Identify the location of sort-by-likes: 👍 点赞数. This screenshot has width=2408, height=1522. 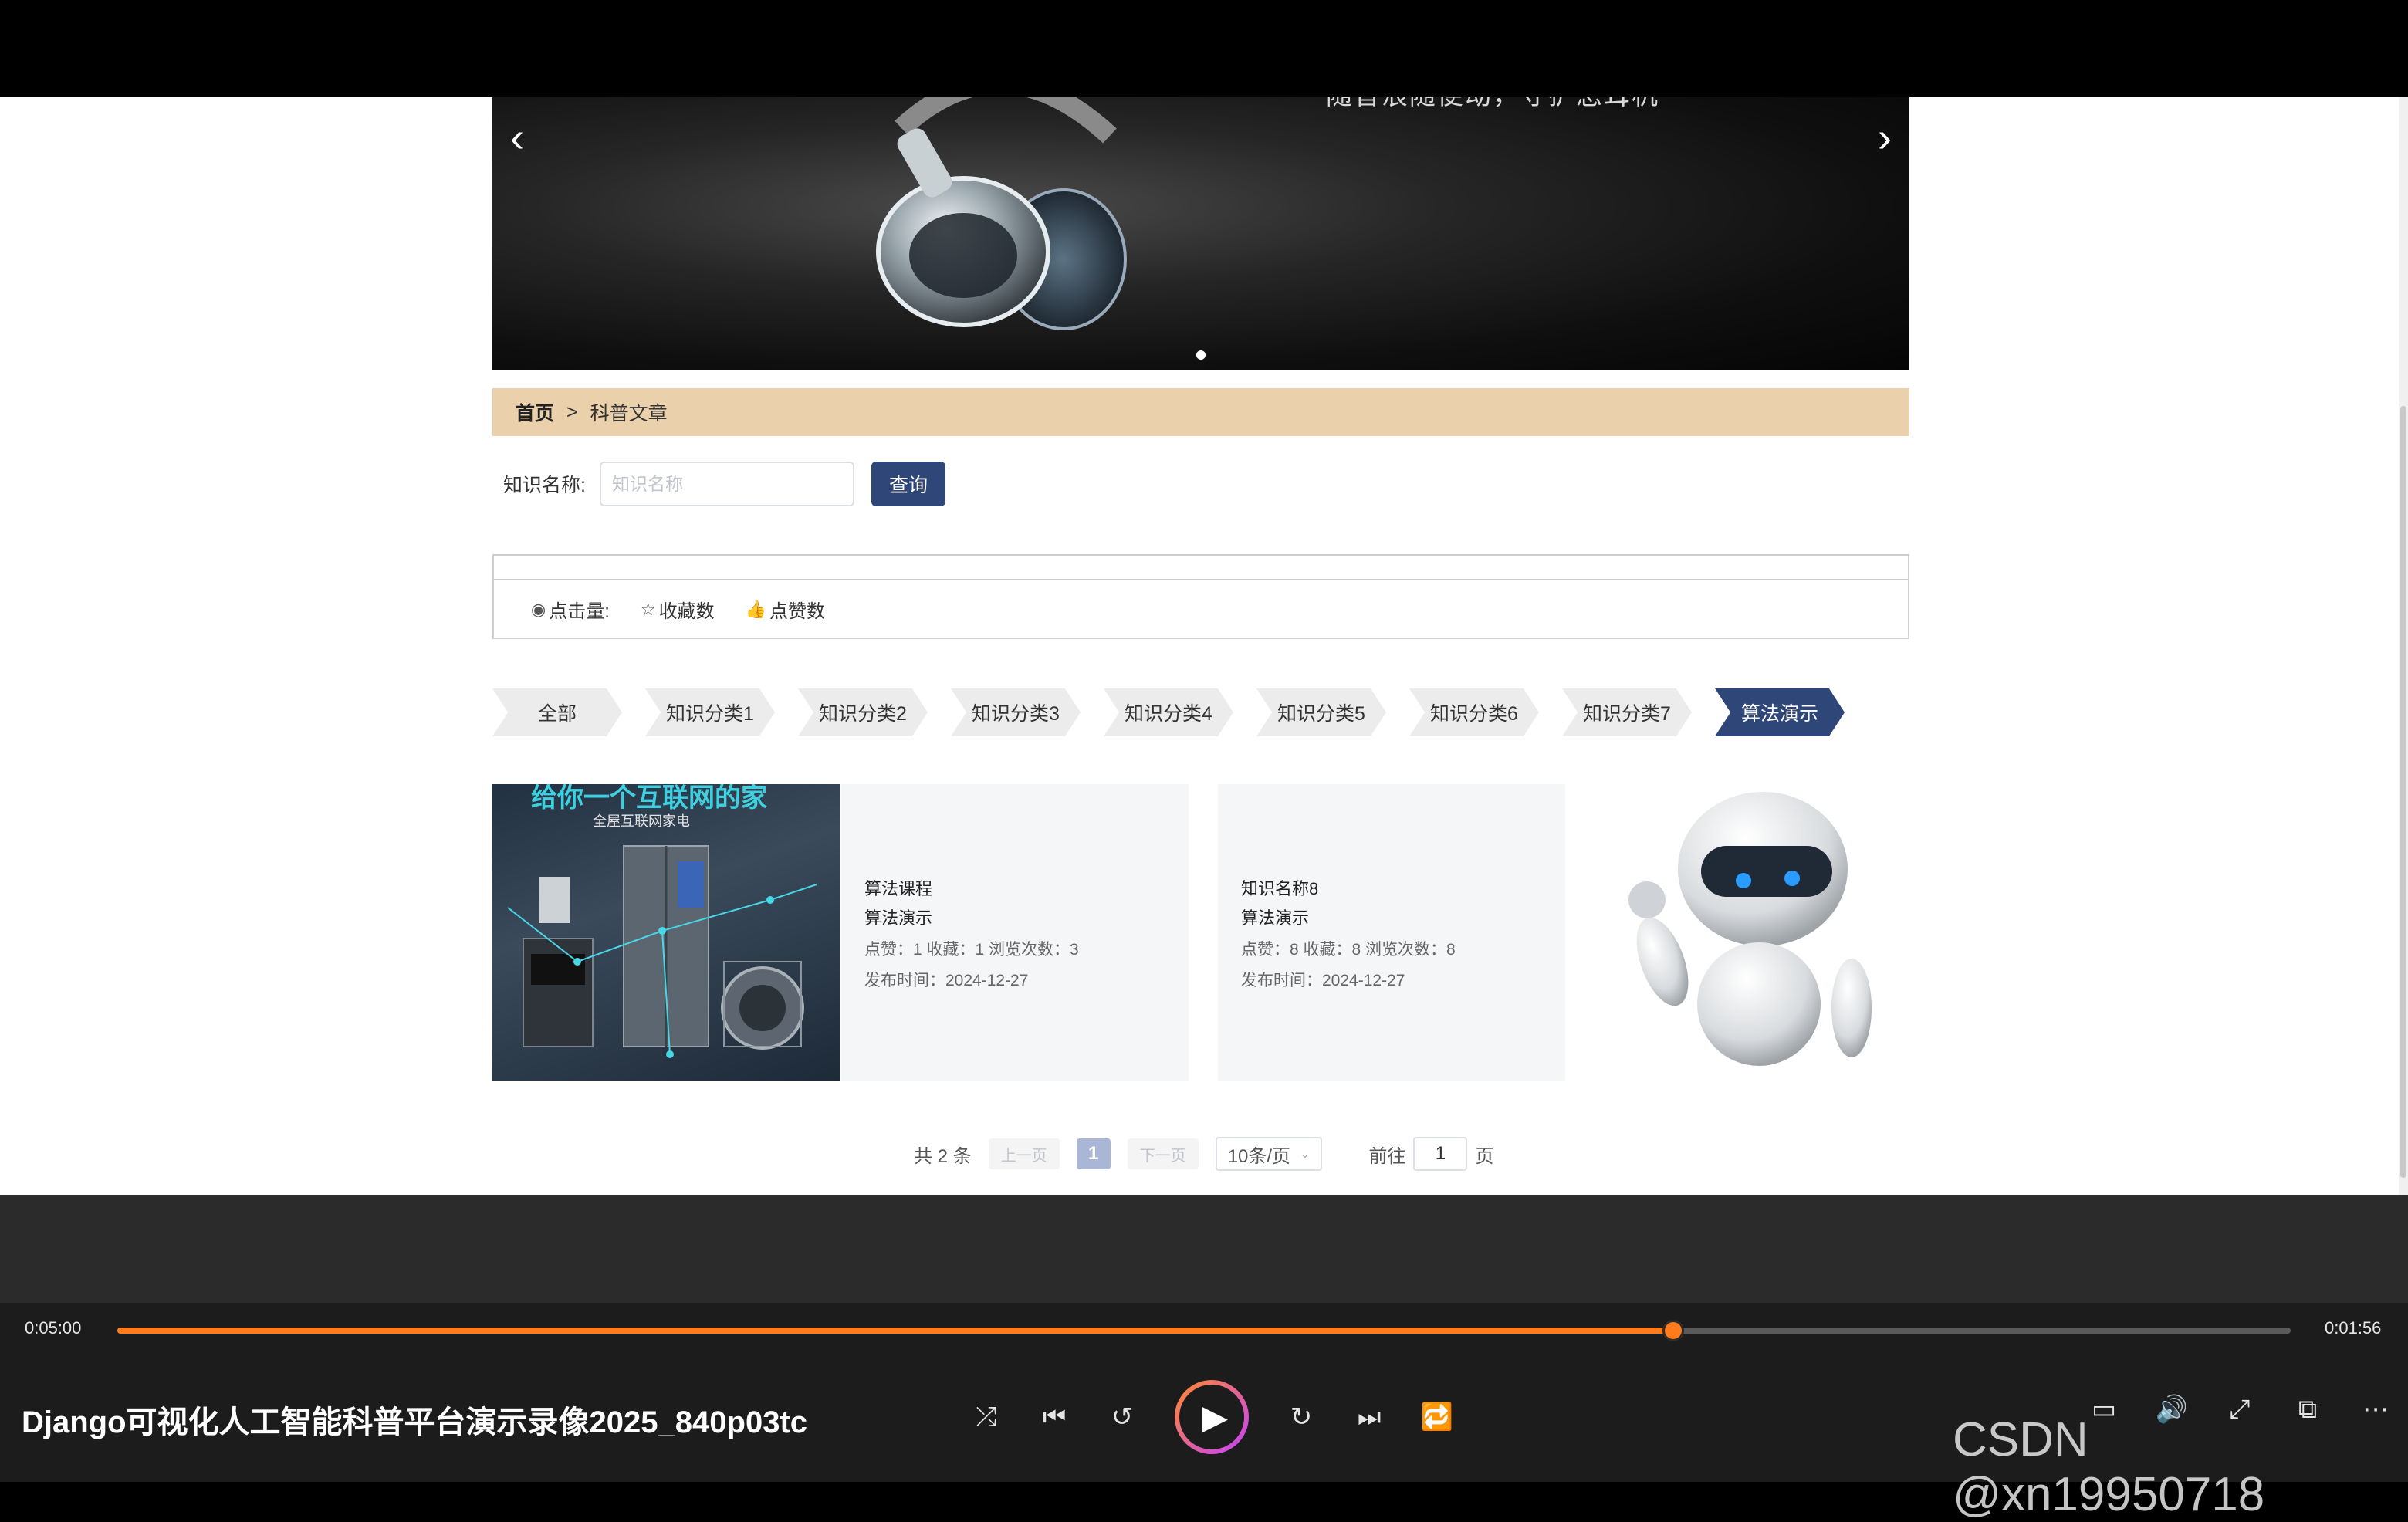
(786, 609).